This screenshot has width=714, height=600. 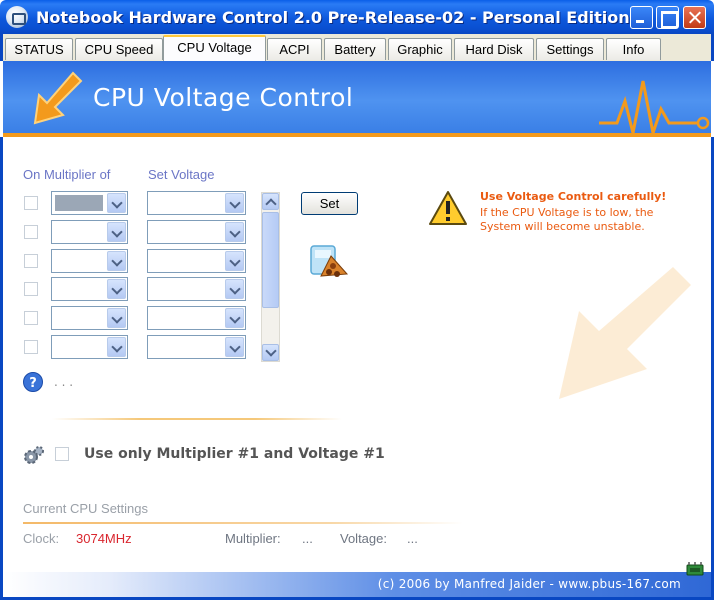 What do you see at coordinates (420, 49) in the screenshot?
I see `tab-graphic: Graphic` at bounding box center [420, 49].